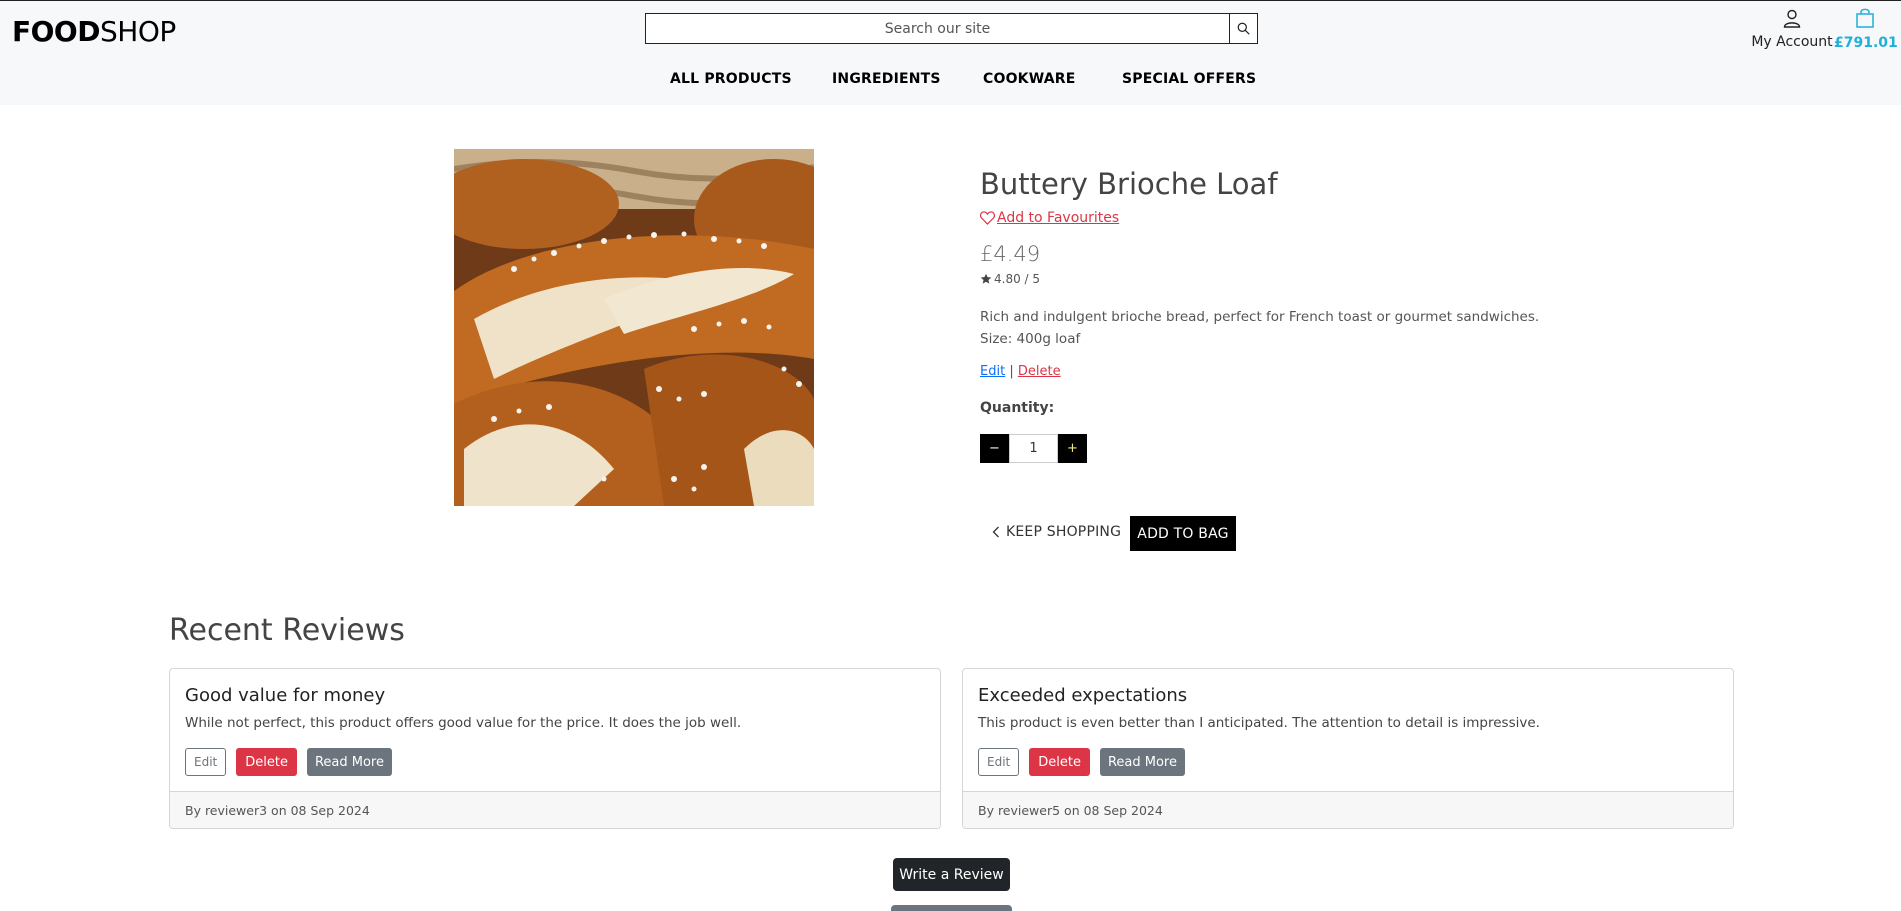  I want to click on site-logo: FOODSHOP, so click(94, 31).